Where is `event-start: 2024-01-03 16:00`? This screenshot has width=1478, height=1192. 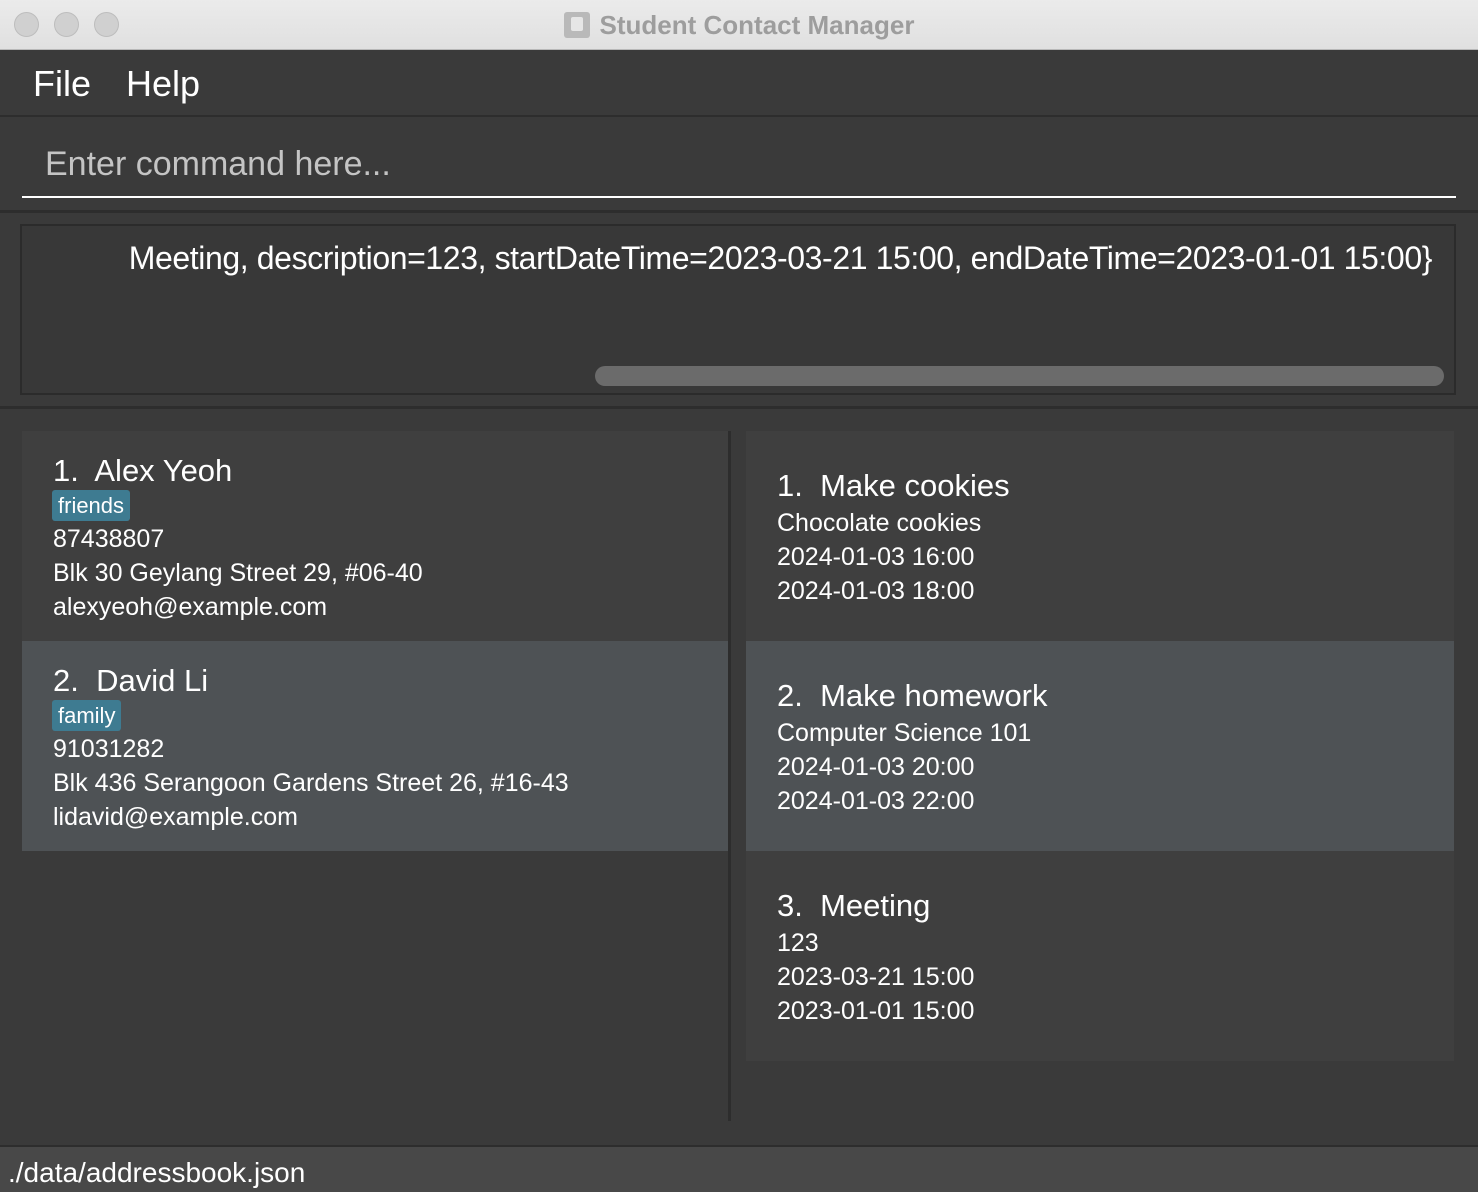
event-start: 2024-01-03 16:00 is located at coordinates (876, 557).